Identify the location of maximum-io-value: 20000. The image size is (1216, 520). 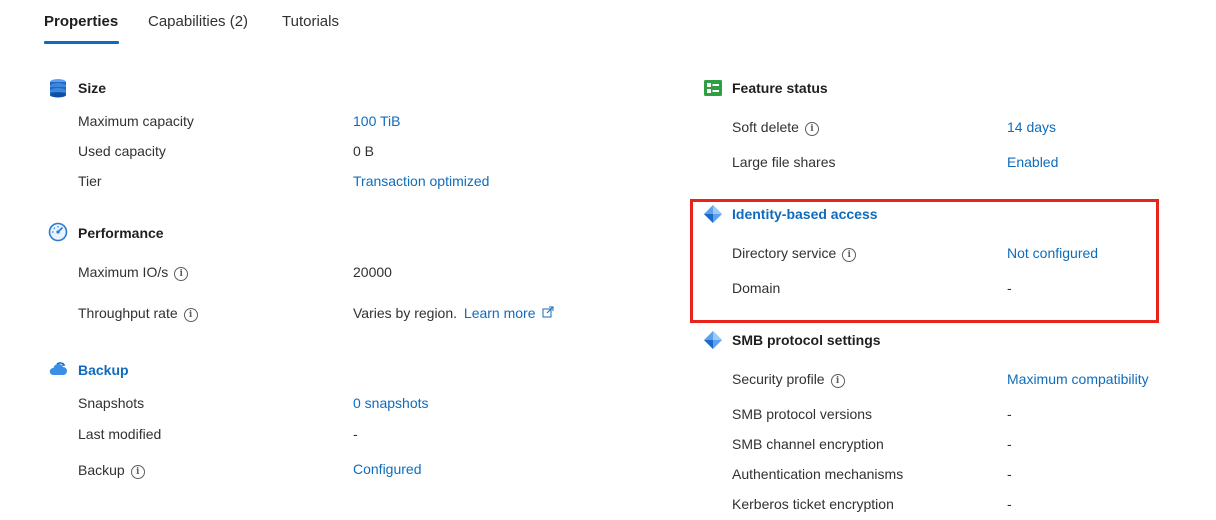
(372, 272).